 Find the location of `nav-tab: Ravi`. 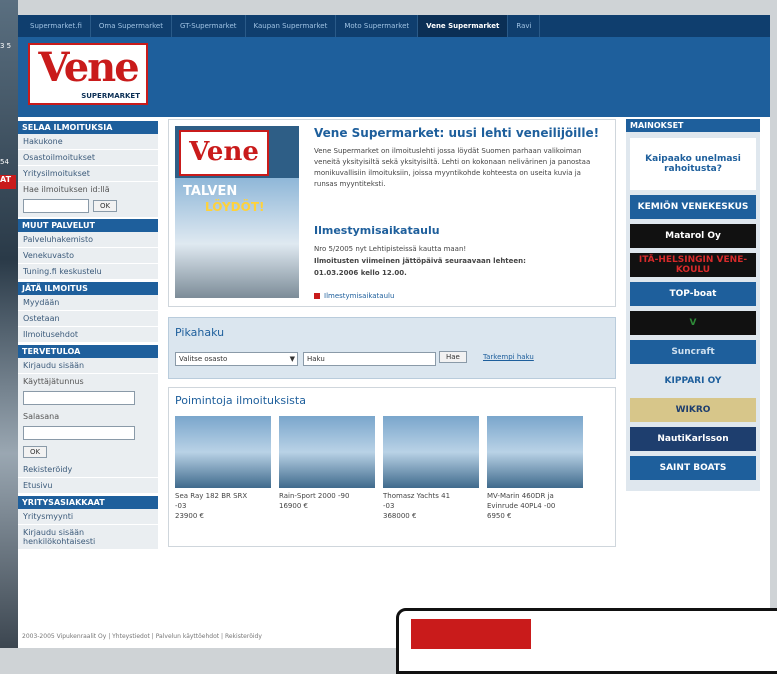

nav-tab: Ravi is located at coordinates (524, 26).